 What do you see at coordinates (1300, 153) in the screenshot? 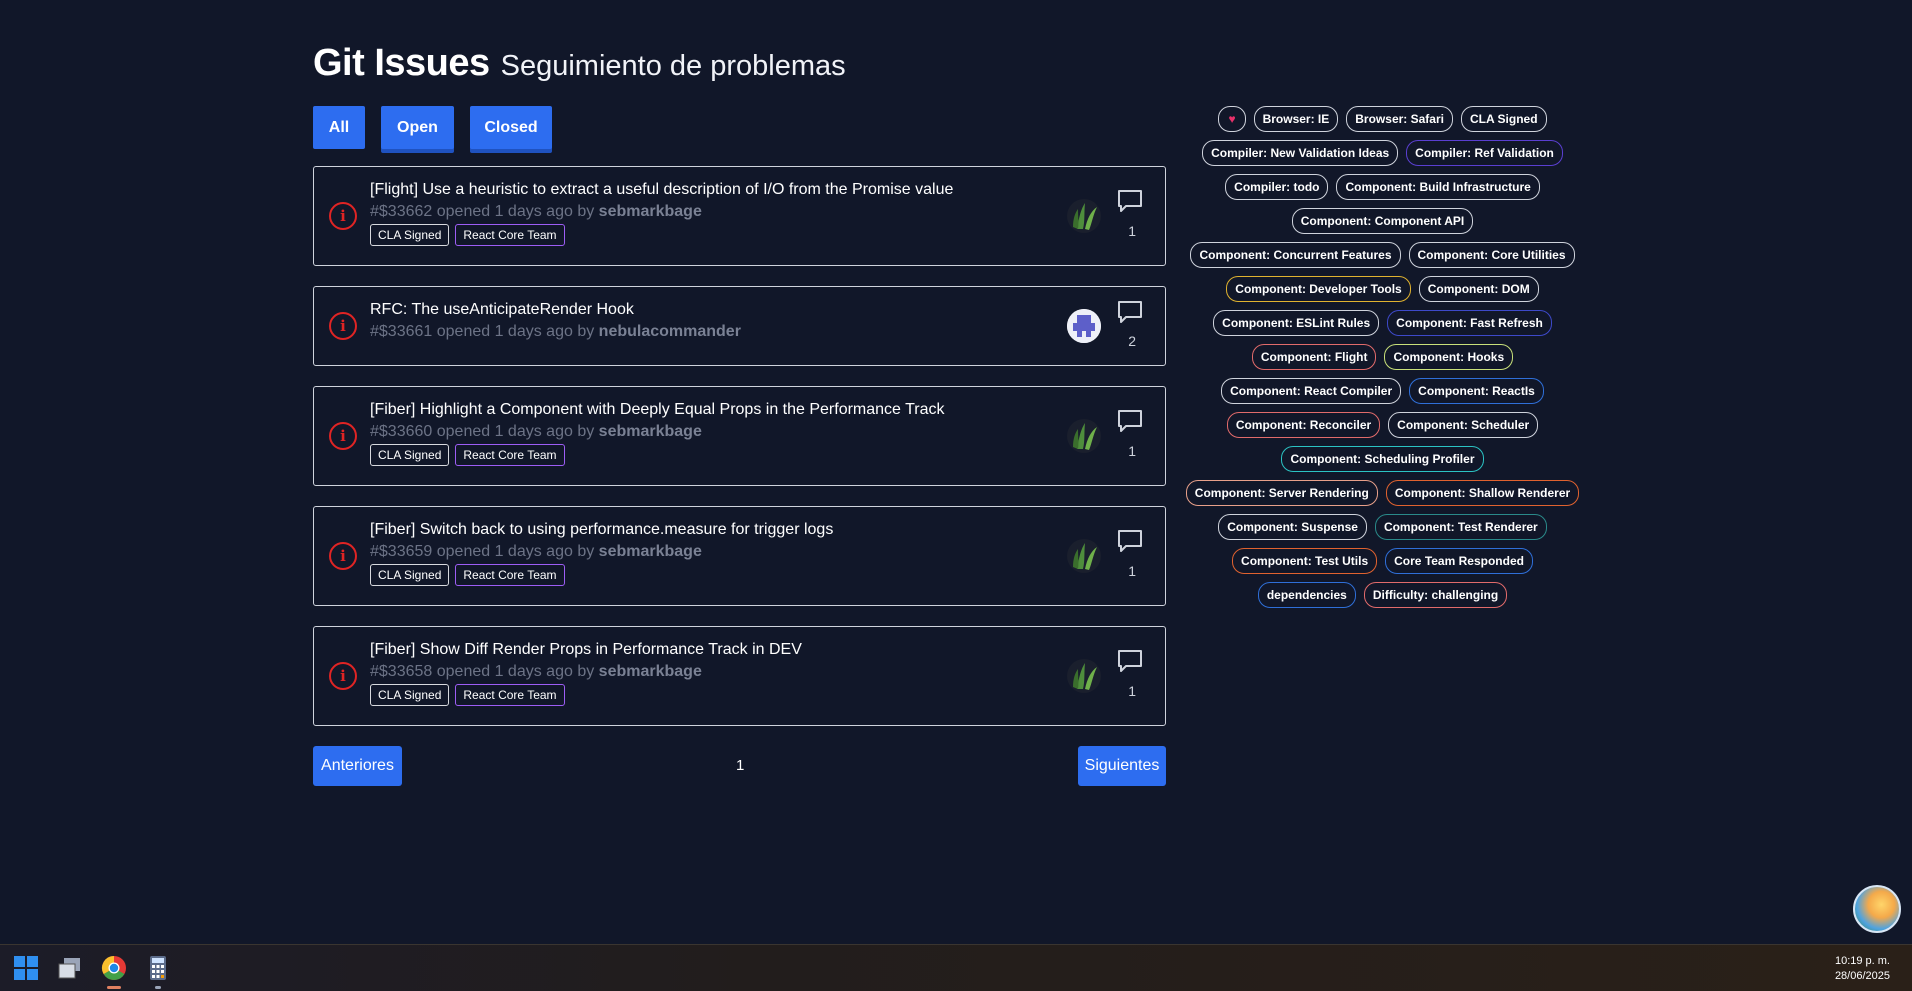
I see `label-tag: Compiler: New Validation Ideas` at bounding box center [1300, 153].